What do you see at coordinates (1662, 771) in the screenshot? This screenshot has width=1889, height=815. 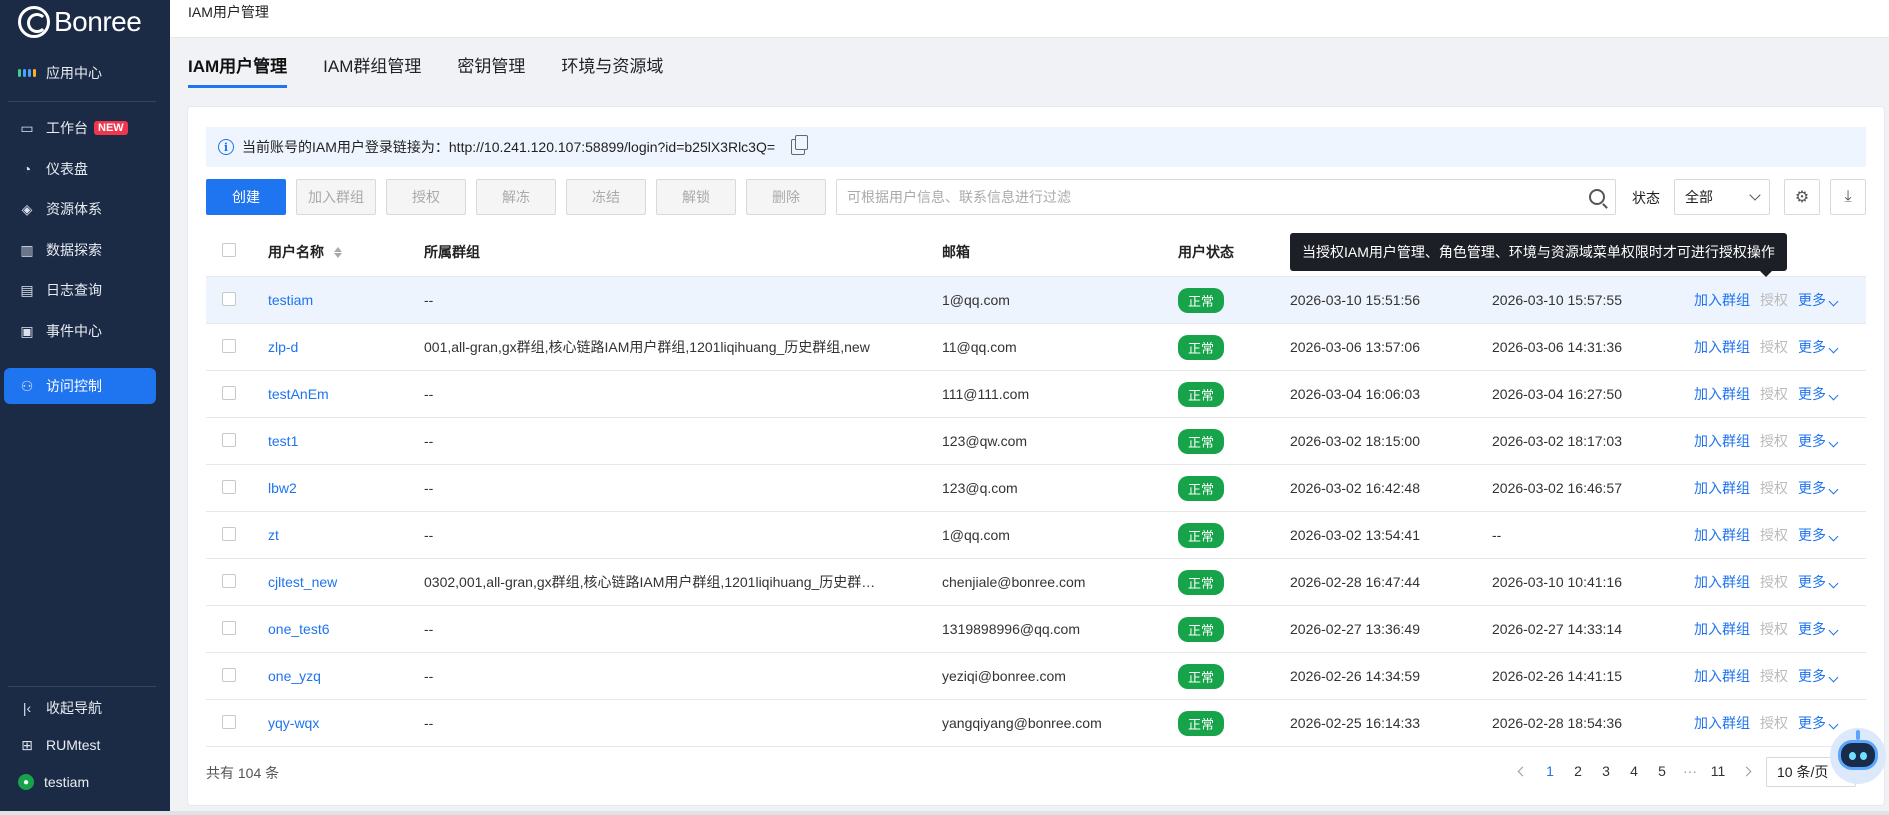 I see `page-5: 5` at bounding box center [1662, 771].